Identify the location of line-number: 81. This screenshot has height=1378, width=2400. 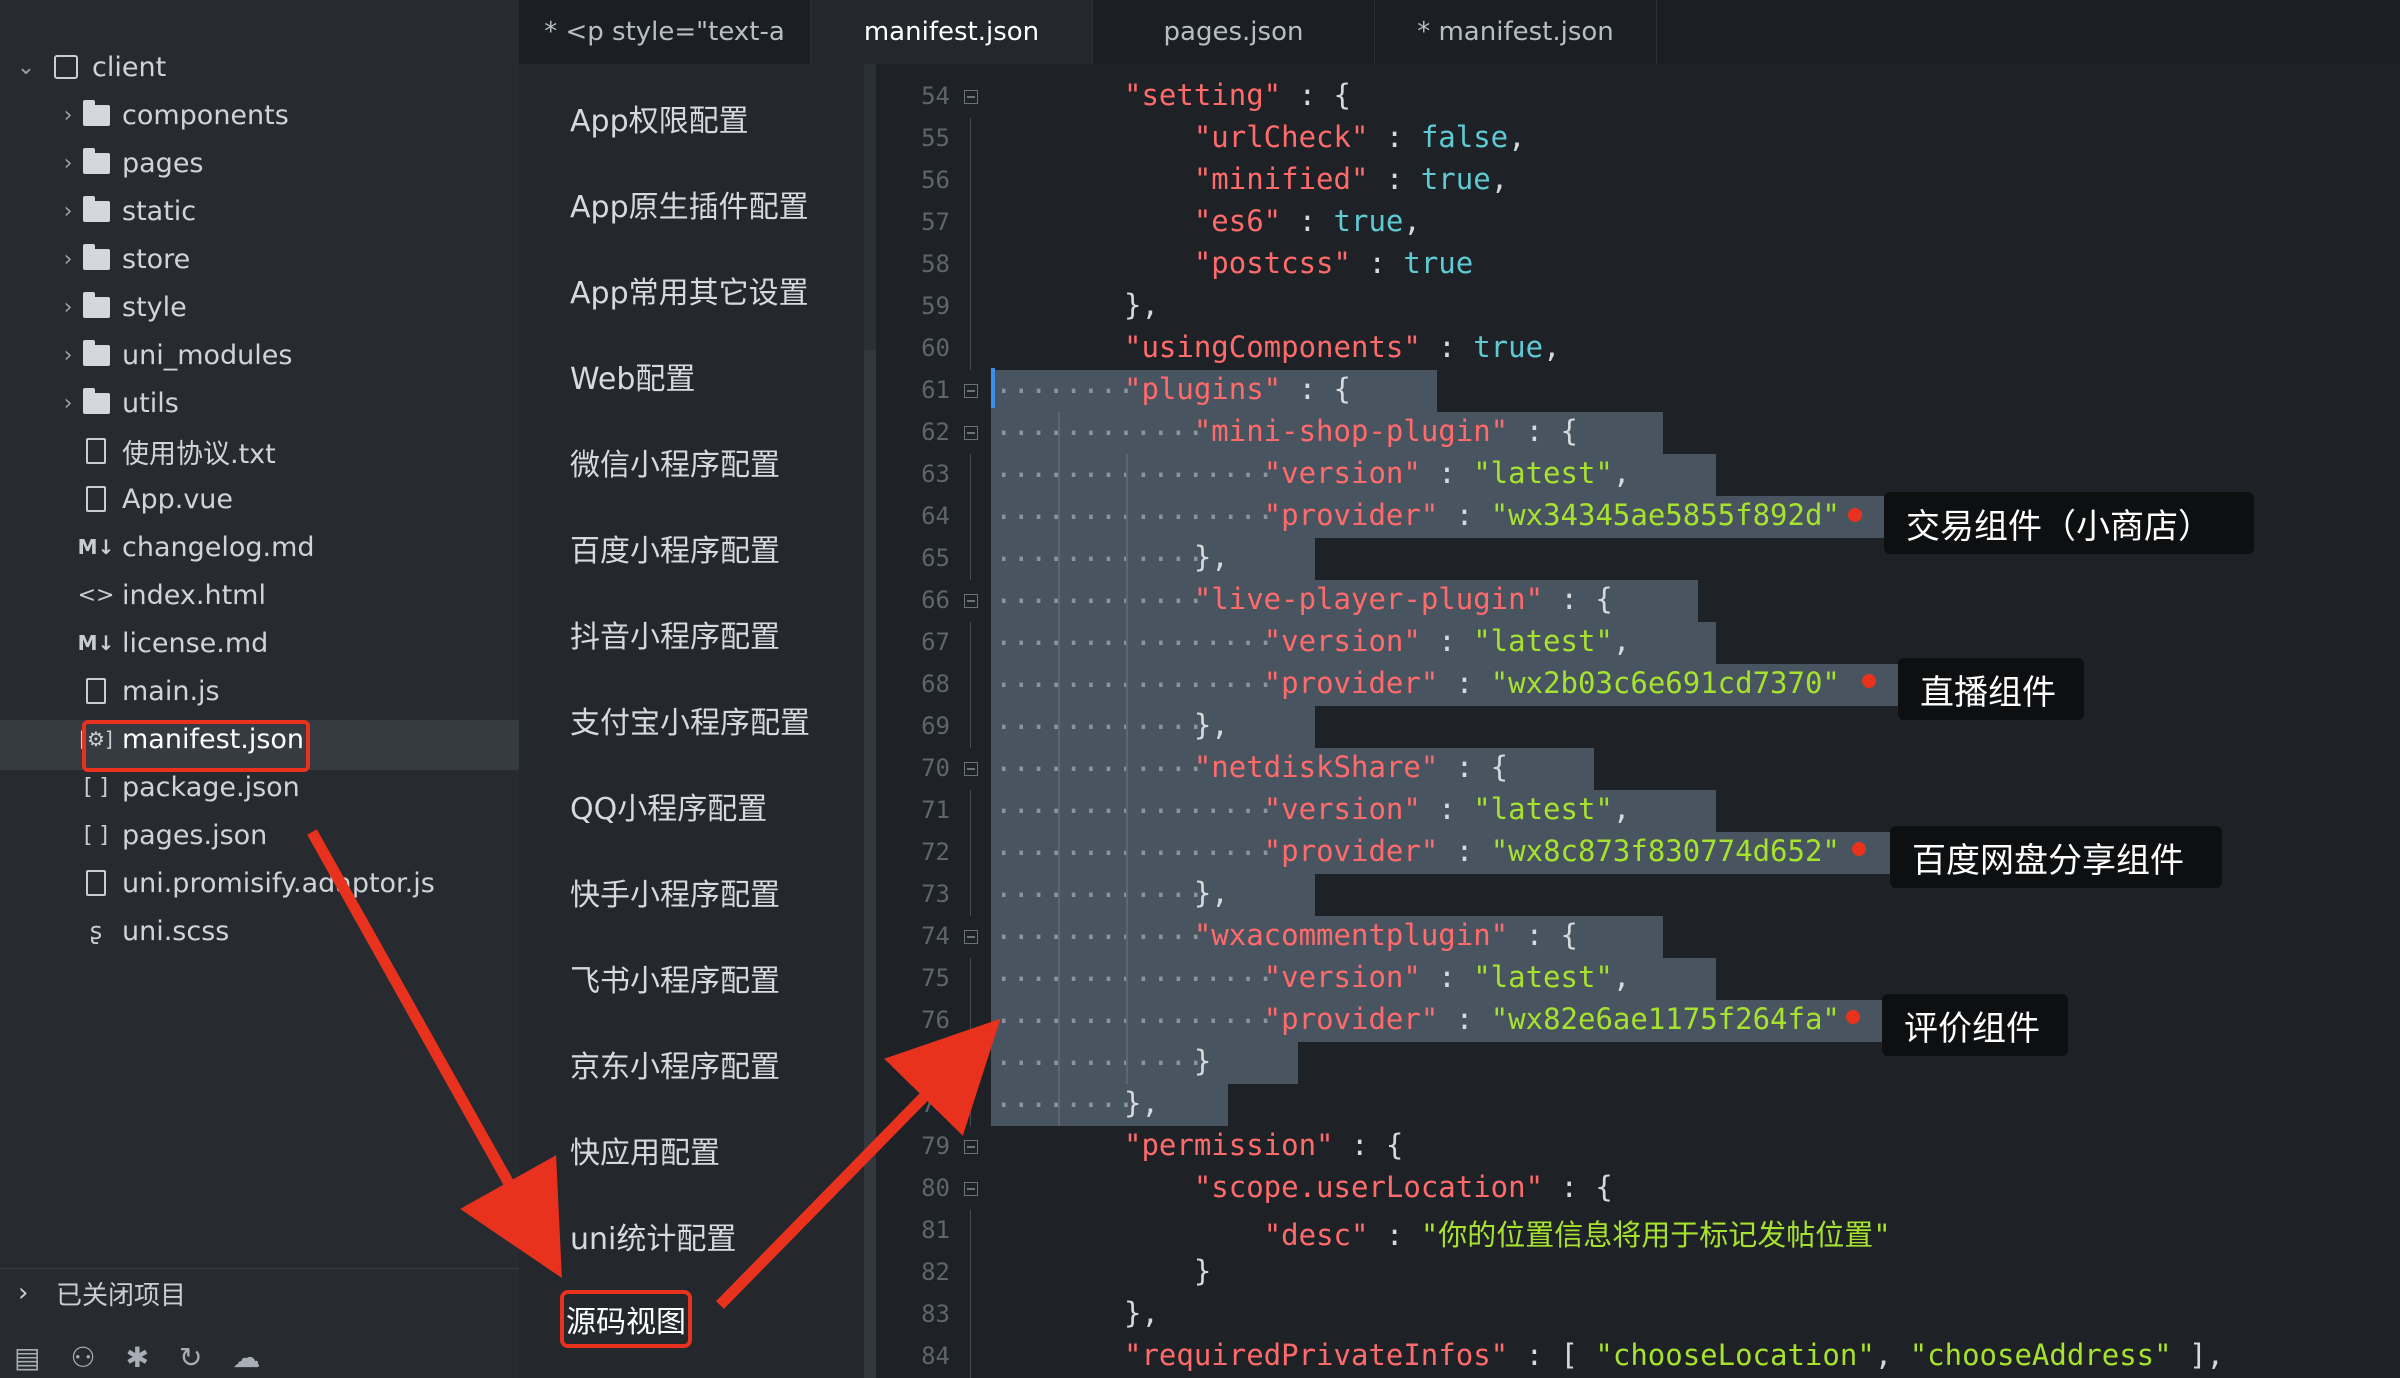
(935, 1230).